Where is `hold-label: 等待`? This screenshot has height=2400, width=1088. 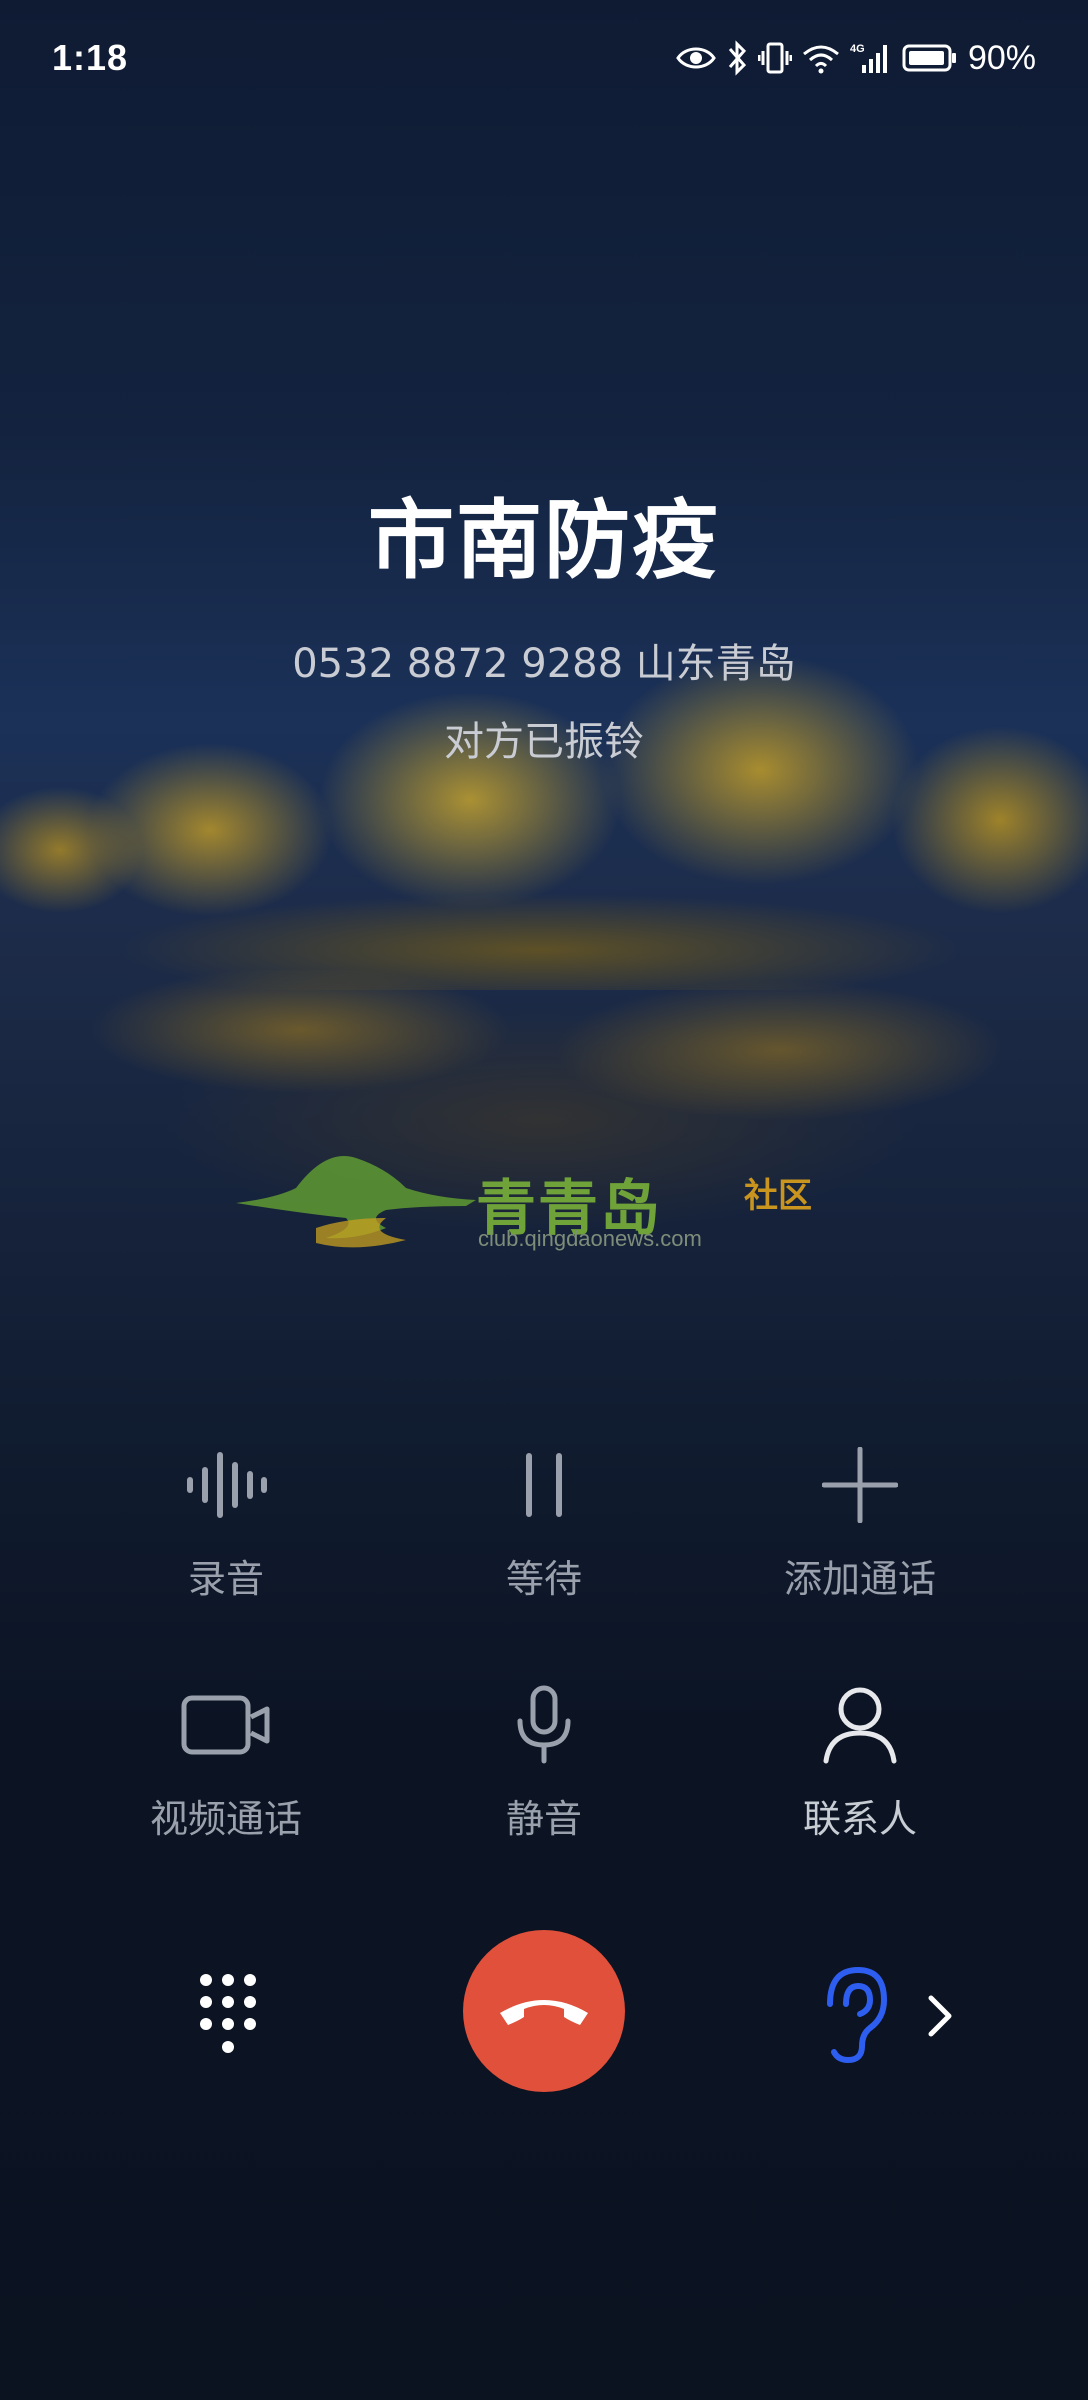 hold-label: 等待 is located at coordinates (543, 1579).